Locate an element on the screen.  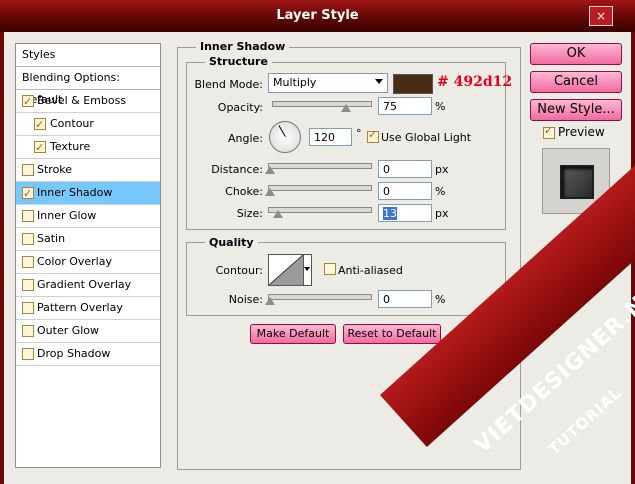
dialog-title: Layer Style is located at coordinates (317, 15).